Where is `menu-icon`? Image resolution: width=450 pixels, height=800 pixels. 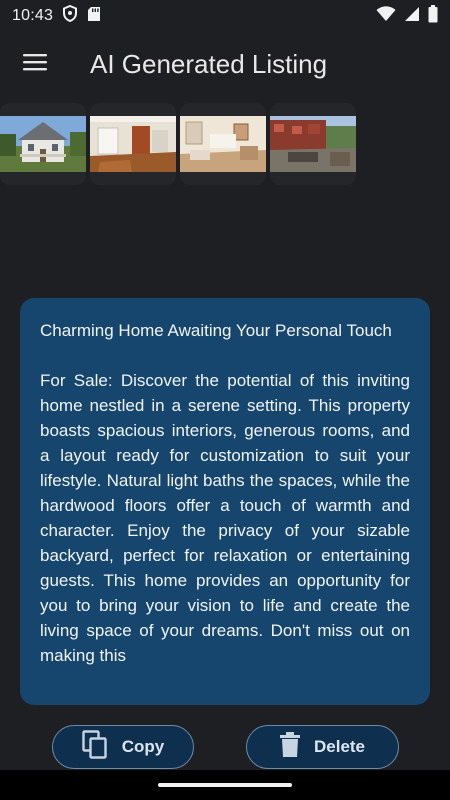 menu-icon is located at coordinates (35, 64).